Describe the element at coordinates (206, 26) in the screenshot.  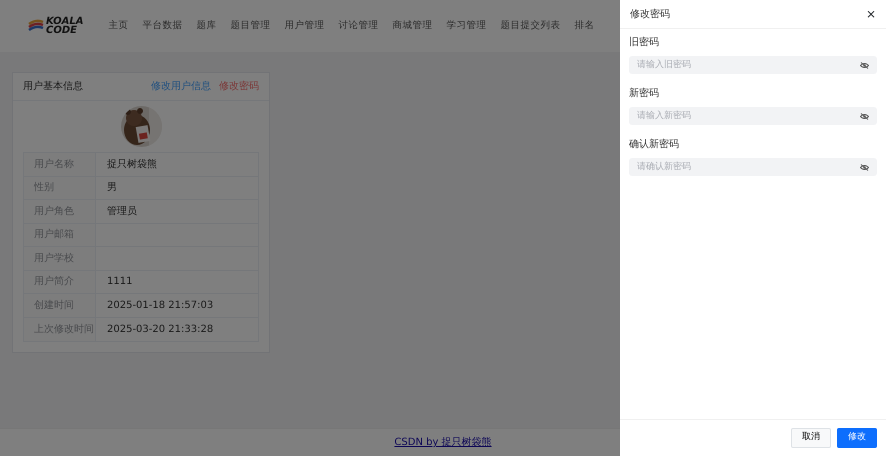
I see `nav-link: 题库` at that location.